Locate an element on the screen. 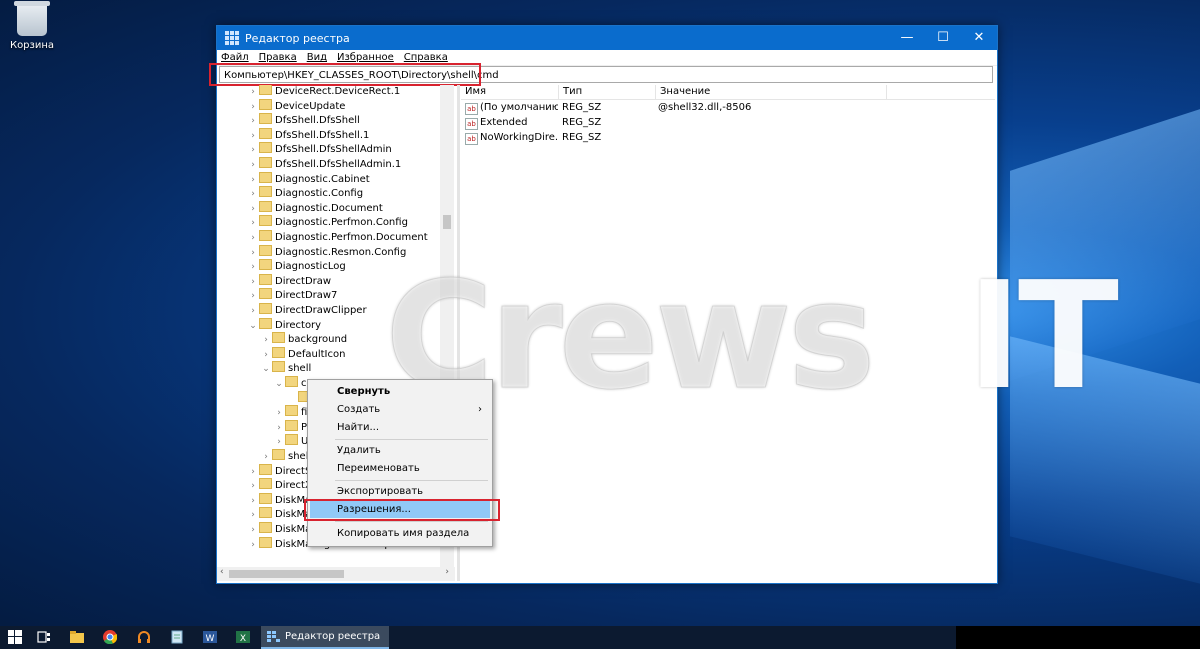 This screenshot has width=1200, height=649. tree-node: › DirectDraw is located at coordinates (289, 281).